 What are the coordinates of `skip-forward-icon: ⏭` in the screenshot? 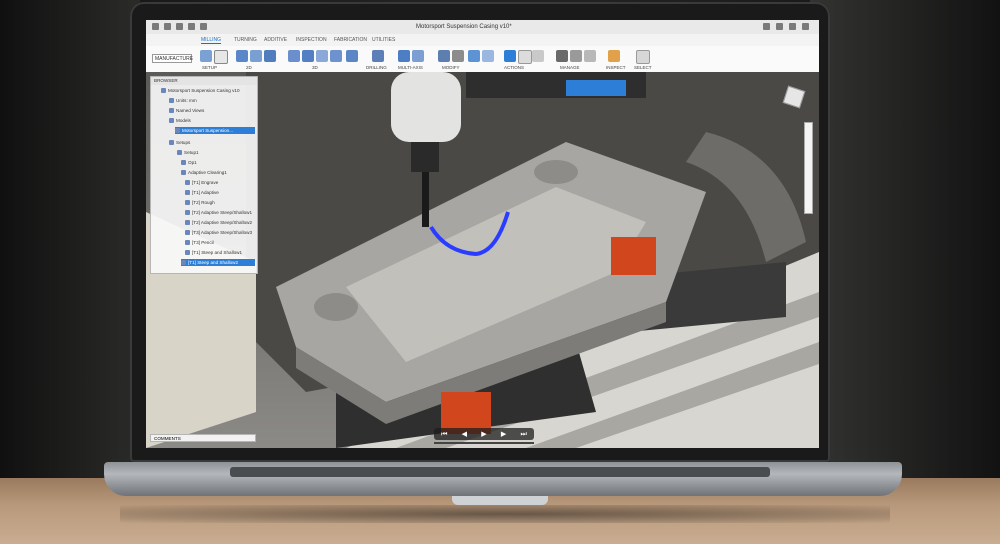 It's located at (524, 434).